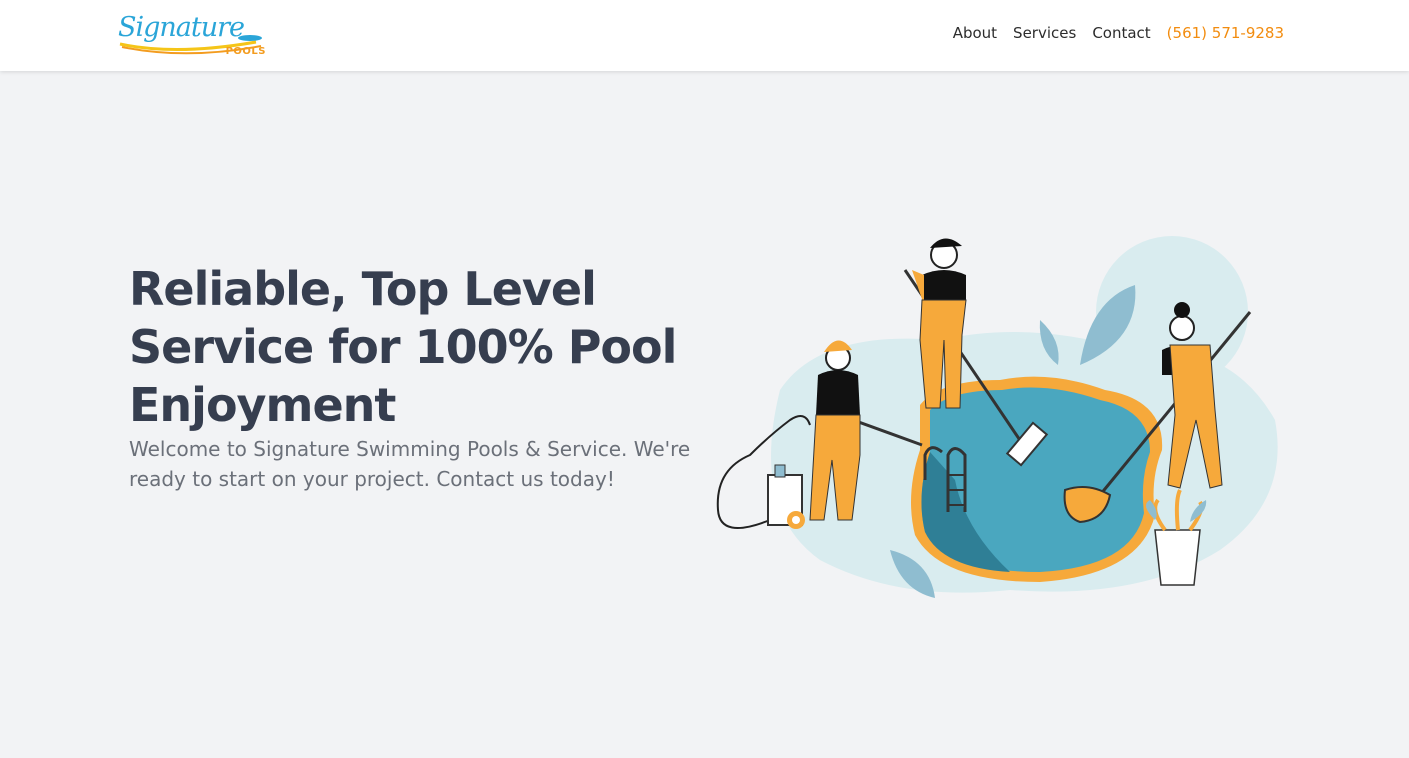 The image size is (1409, 758). Describe the element at coordinates (192, 35) in the screenshot. I see `logo: Signature POOLS` at that location.